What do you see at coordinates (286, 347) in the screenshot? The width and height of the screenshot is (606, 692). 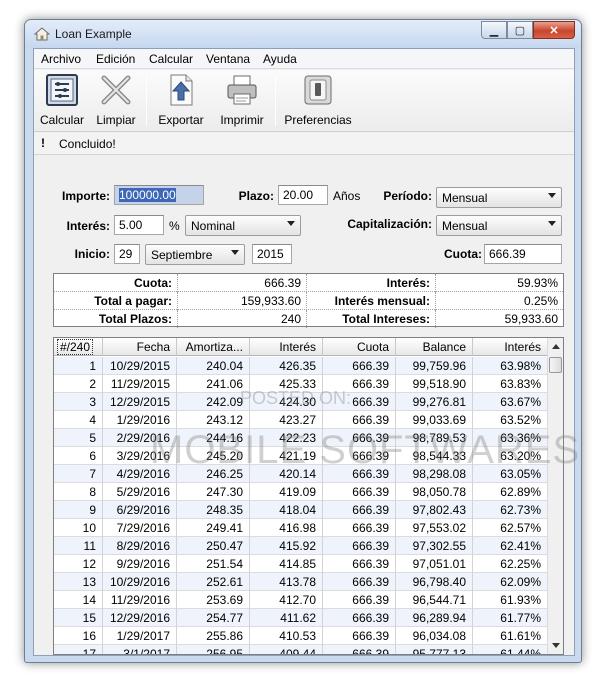 I see `column-header-interes: Interés` at bounding box center [286, 347].